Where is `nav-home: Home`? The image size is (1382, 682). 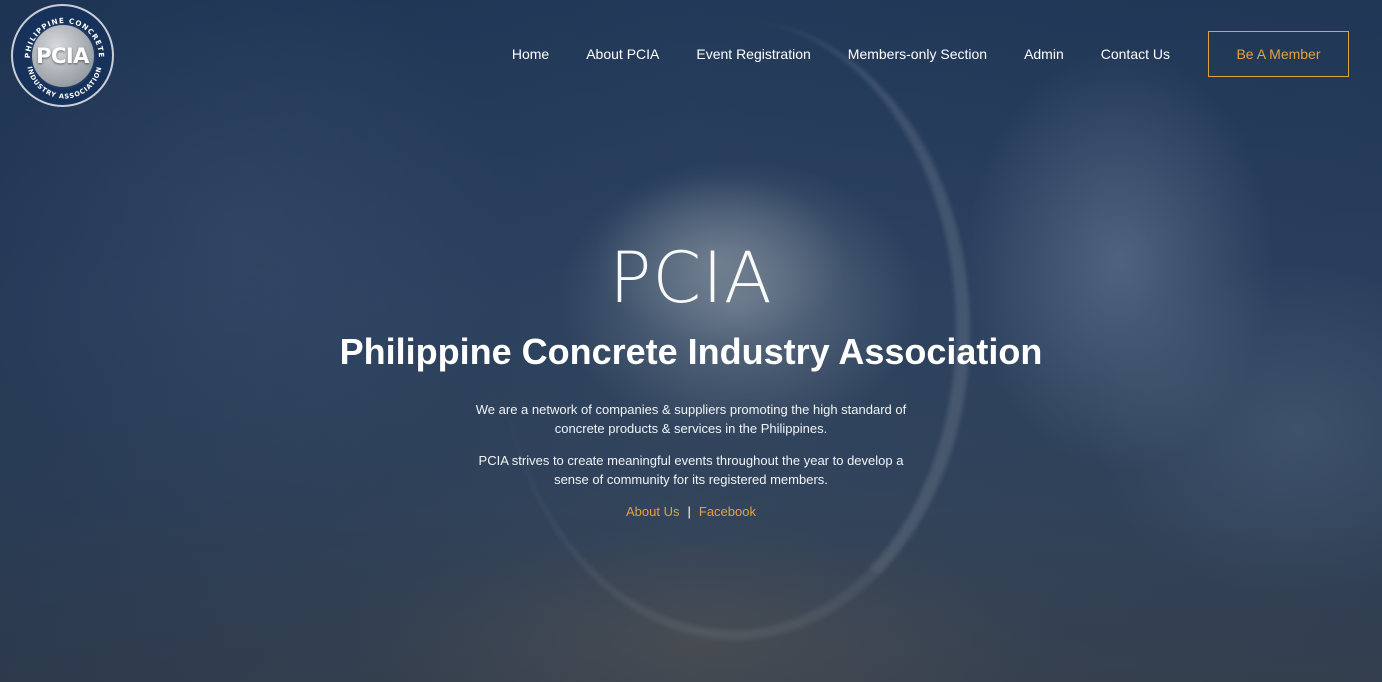 nav-home: Home is located at coordinates (530, 54).